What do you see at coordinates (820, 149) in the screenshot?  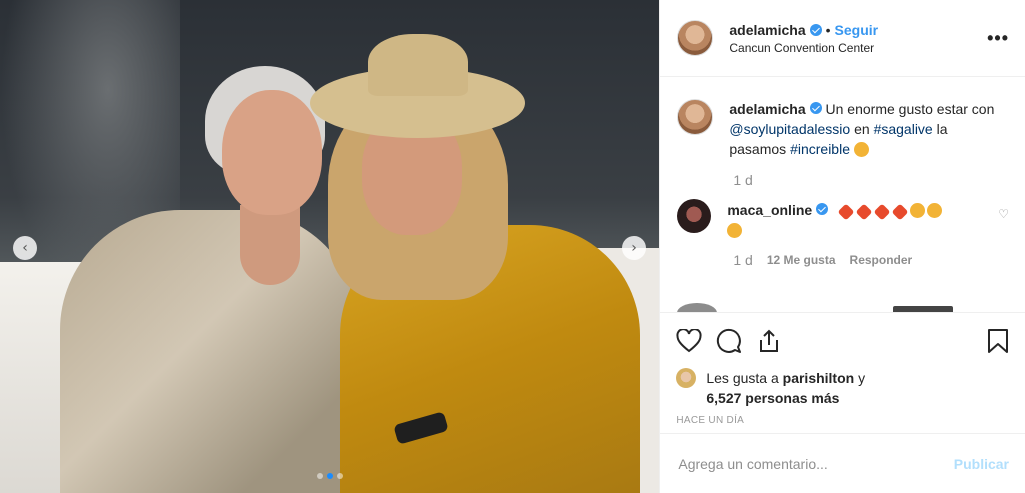 I see `hashtag-link: #increible` at bounding box center [820, 149].